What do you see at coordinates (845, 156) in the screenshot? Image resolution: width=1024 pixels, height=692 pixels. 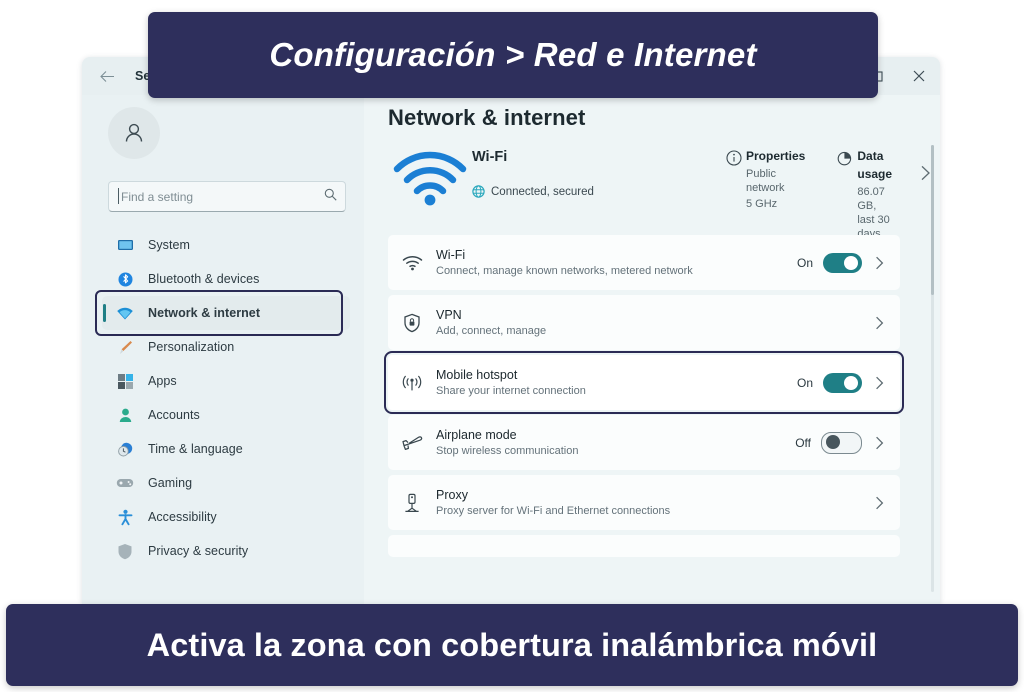 I see `pie-chart-icon` at bounding box center [845, 156].